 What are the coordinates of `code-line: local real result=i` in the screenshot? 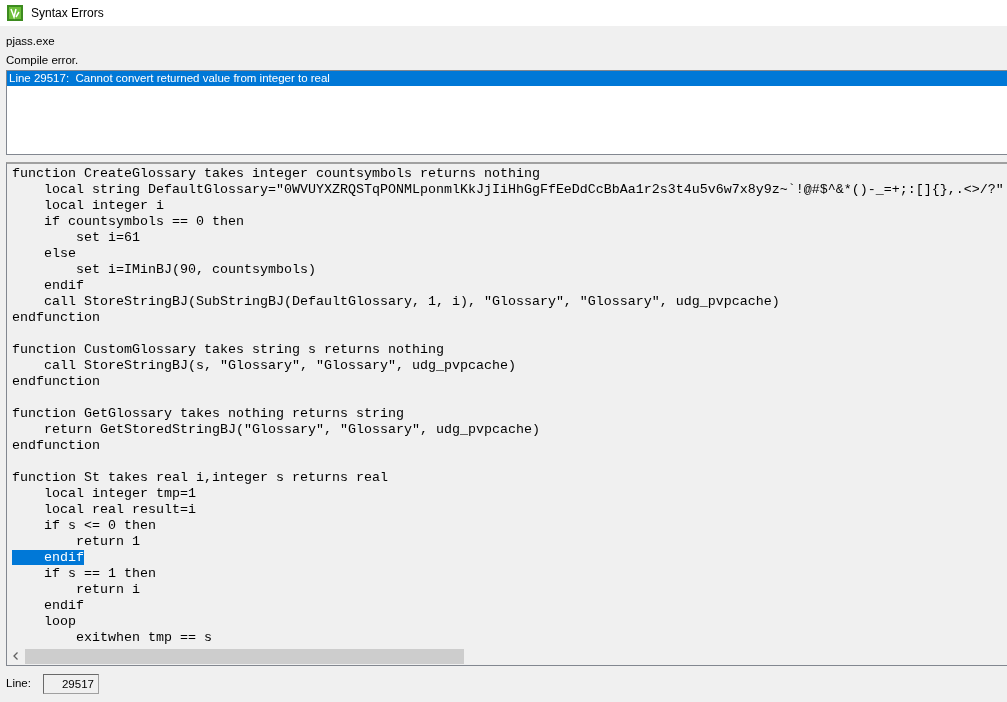 It's located at (119, 509).